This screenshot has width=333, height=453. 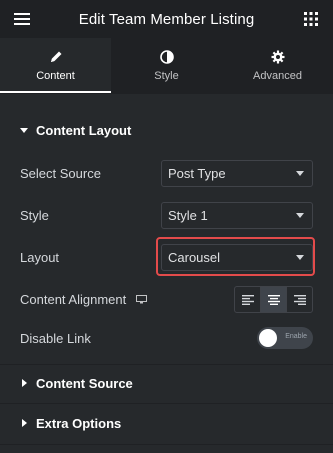 What do you see at coordinates (235, 256) in the screenshot?
I see `layout-highlight-box` at bounding box center [235, 256].